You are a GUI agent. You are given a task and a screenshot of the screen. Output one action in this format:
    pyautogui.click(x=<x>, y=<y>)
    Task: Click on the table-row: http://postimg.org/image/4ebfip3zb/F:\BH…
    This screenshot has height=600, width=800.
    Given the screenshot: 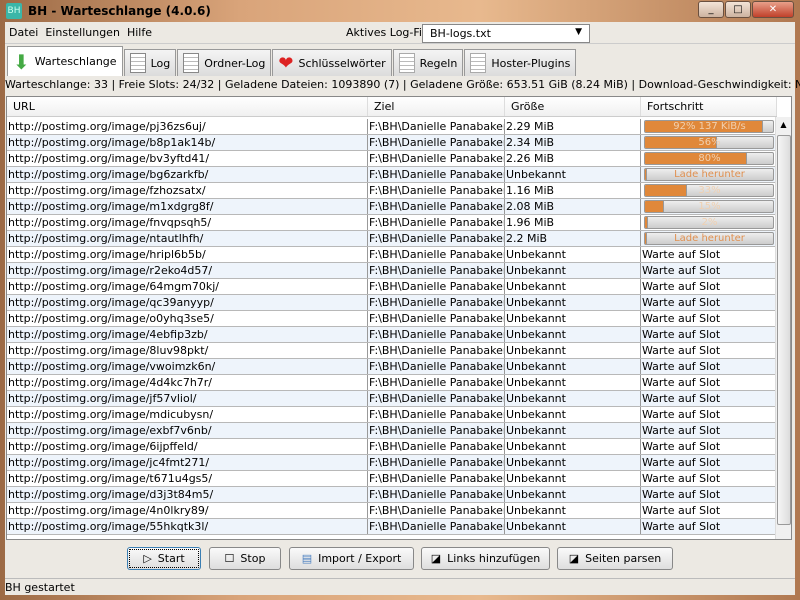 What is the action you would take?
    pyautogui.click(x=392, y=335)
    